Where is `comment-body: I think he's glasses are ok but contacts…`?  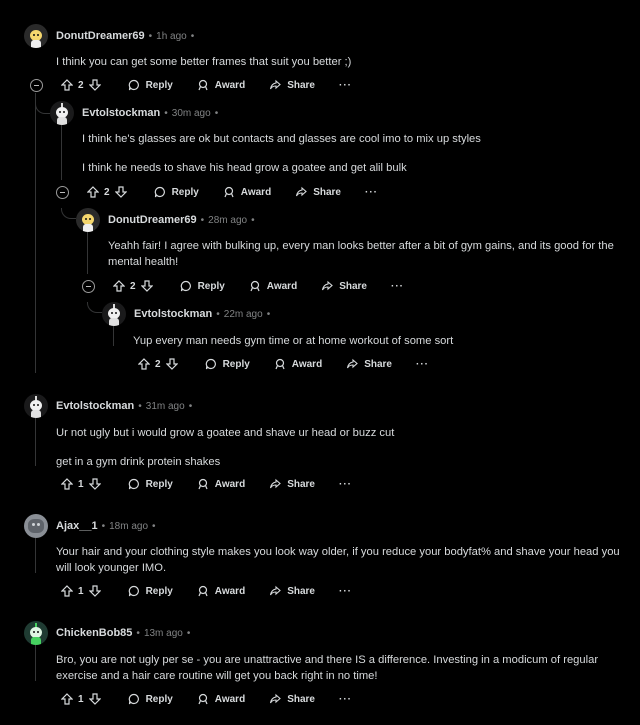
comment-body: I think he's glasses are ok but contacts… is located at coordinates (352, 160).